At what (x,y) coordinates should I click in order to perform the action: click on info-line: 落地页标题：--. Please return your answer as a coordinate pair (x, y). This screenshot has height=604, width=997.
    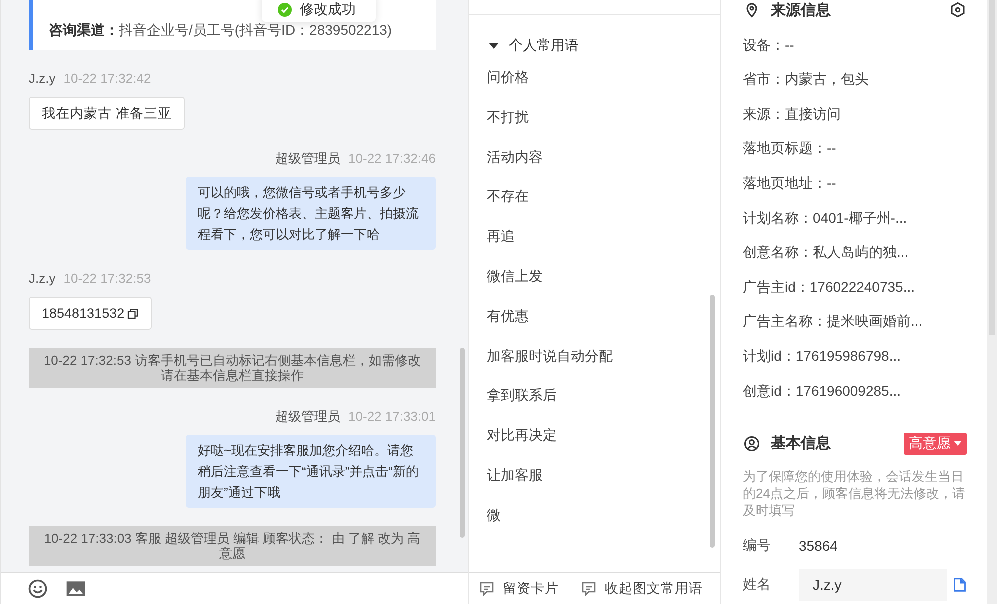
    Looking at the image, I should click on (790, 148).